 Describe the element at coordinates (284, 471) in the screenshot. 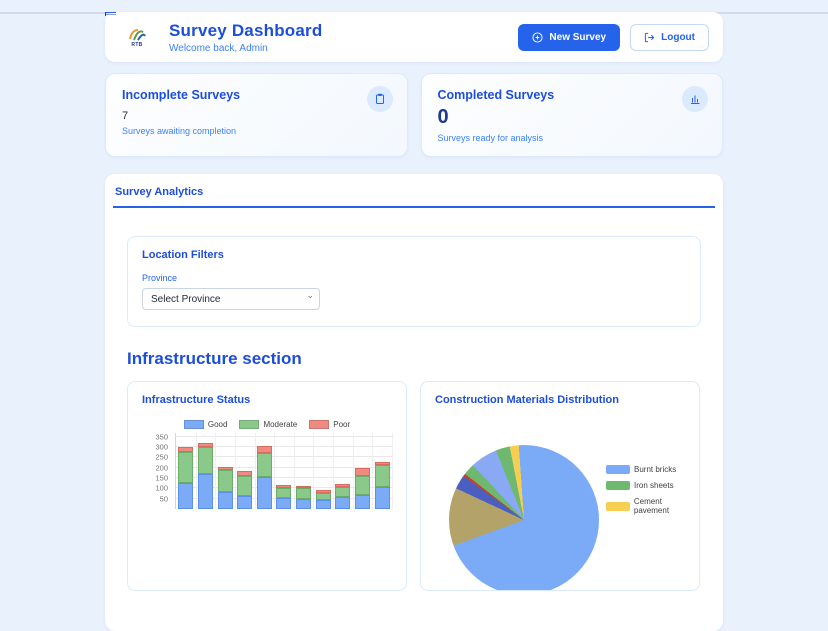

I see `bar-plot-area` at that location.